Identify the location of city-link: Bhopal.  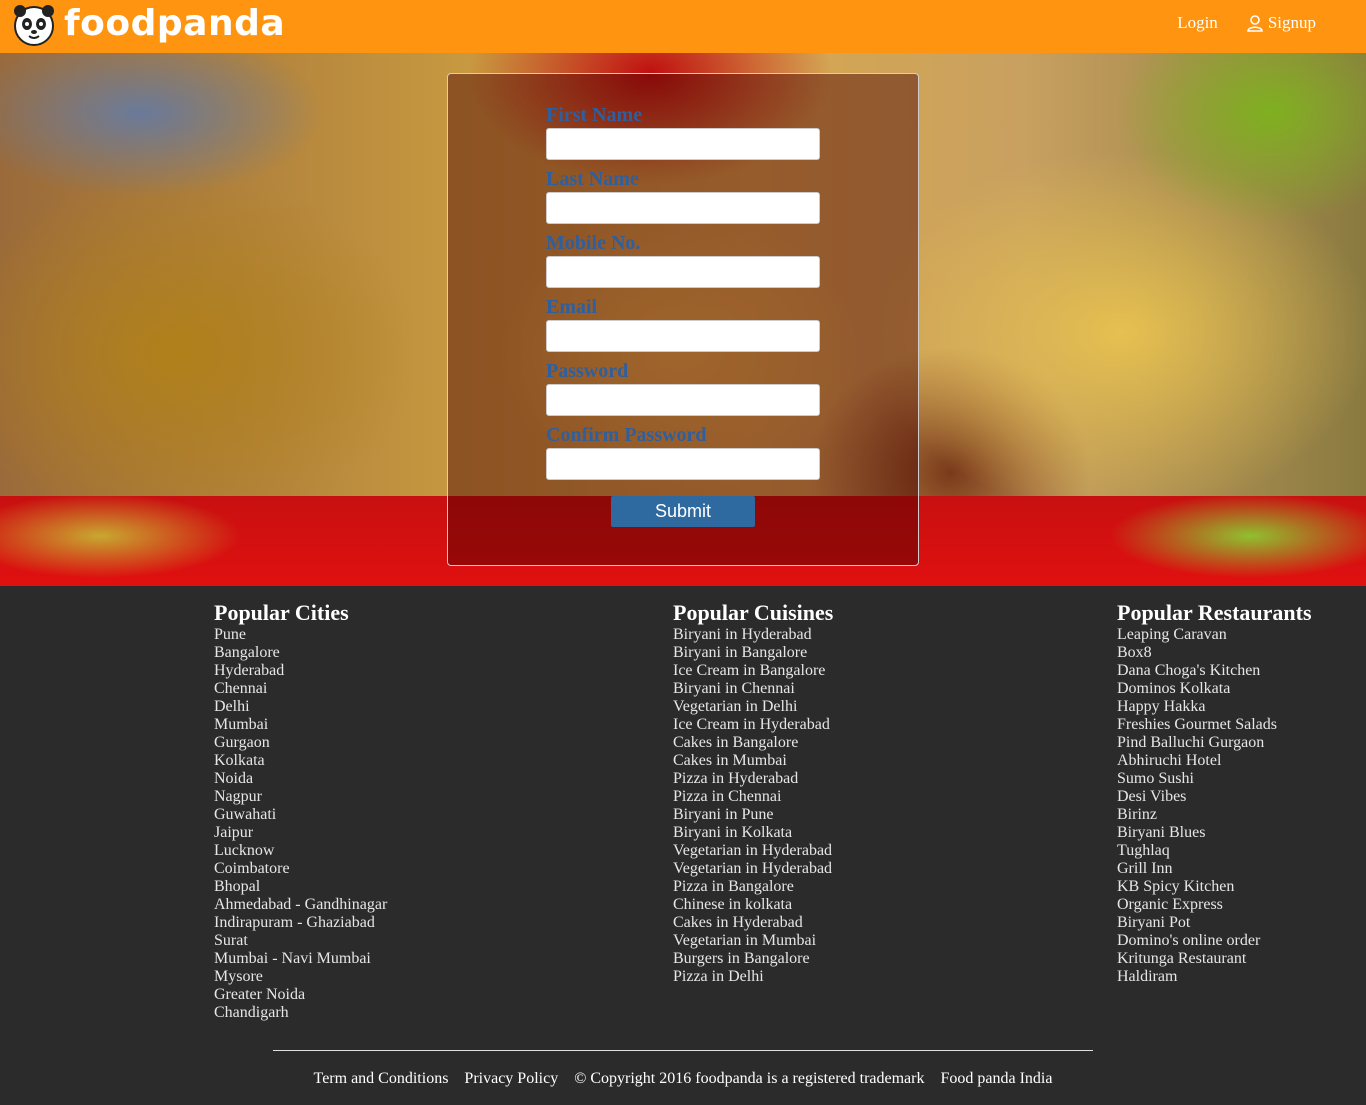
(300, 887).